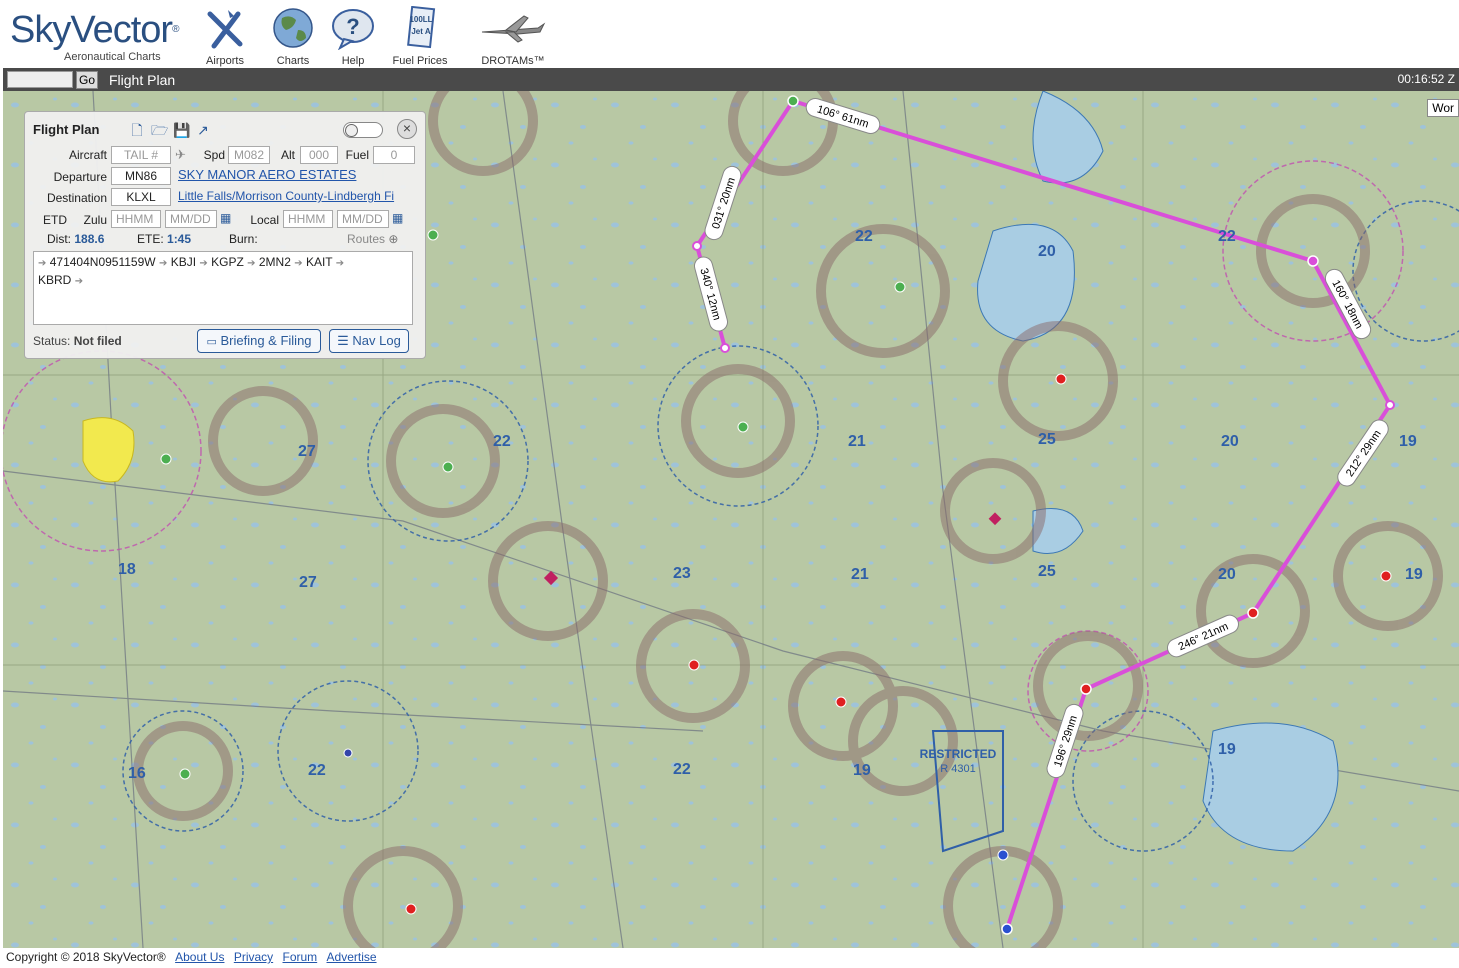 The height and width of the screenshot is (968, 1459). I want to click on brand-name: SkyVector, so click(91, 30).